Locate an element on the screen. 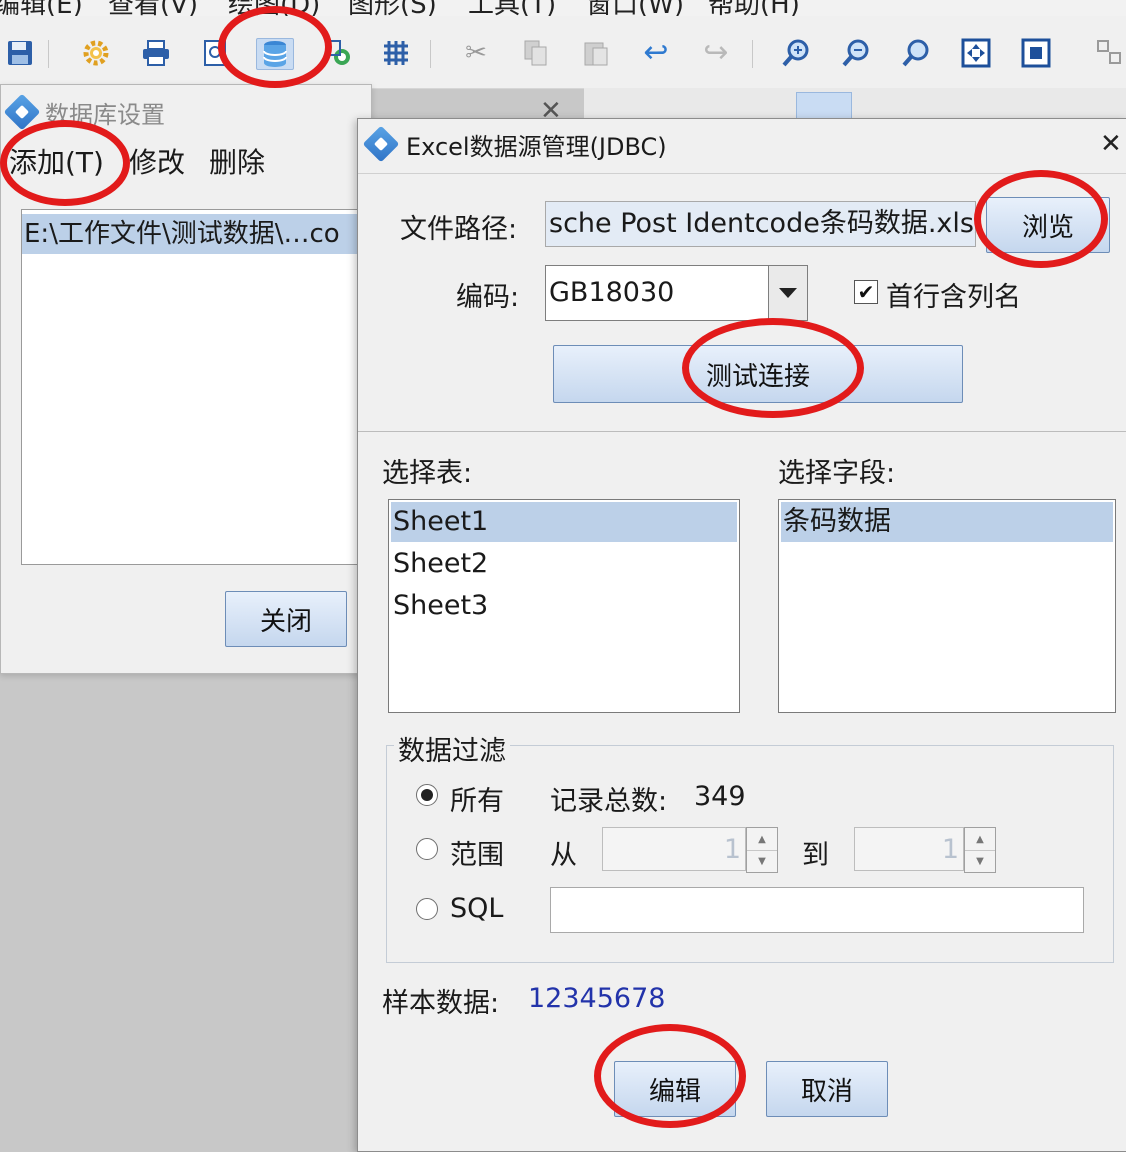 The height and width of the screenshot is (1152, 1126). field-list: 条码数据 is located at coordinates (947, 606).